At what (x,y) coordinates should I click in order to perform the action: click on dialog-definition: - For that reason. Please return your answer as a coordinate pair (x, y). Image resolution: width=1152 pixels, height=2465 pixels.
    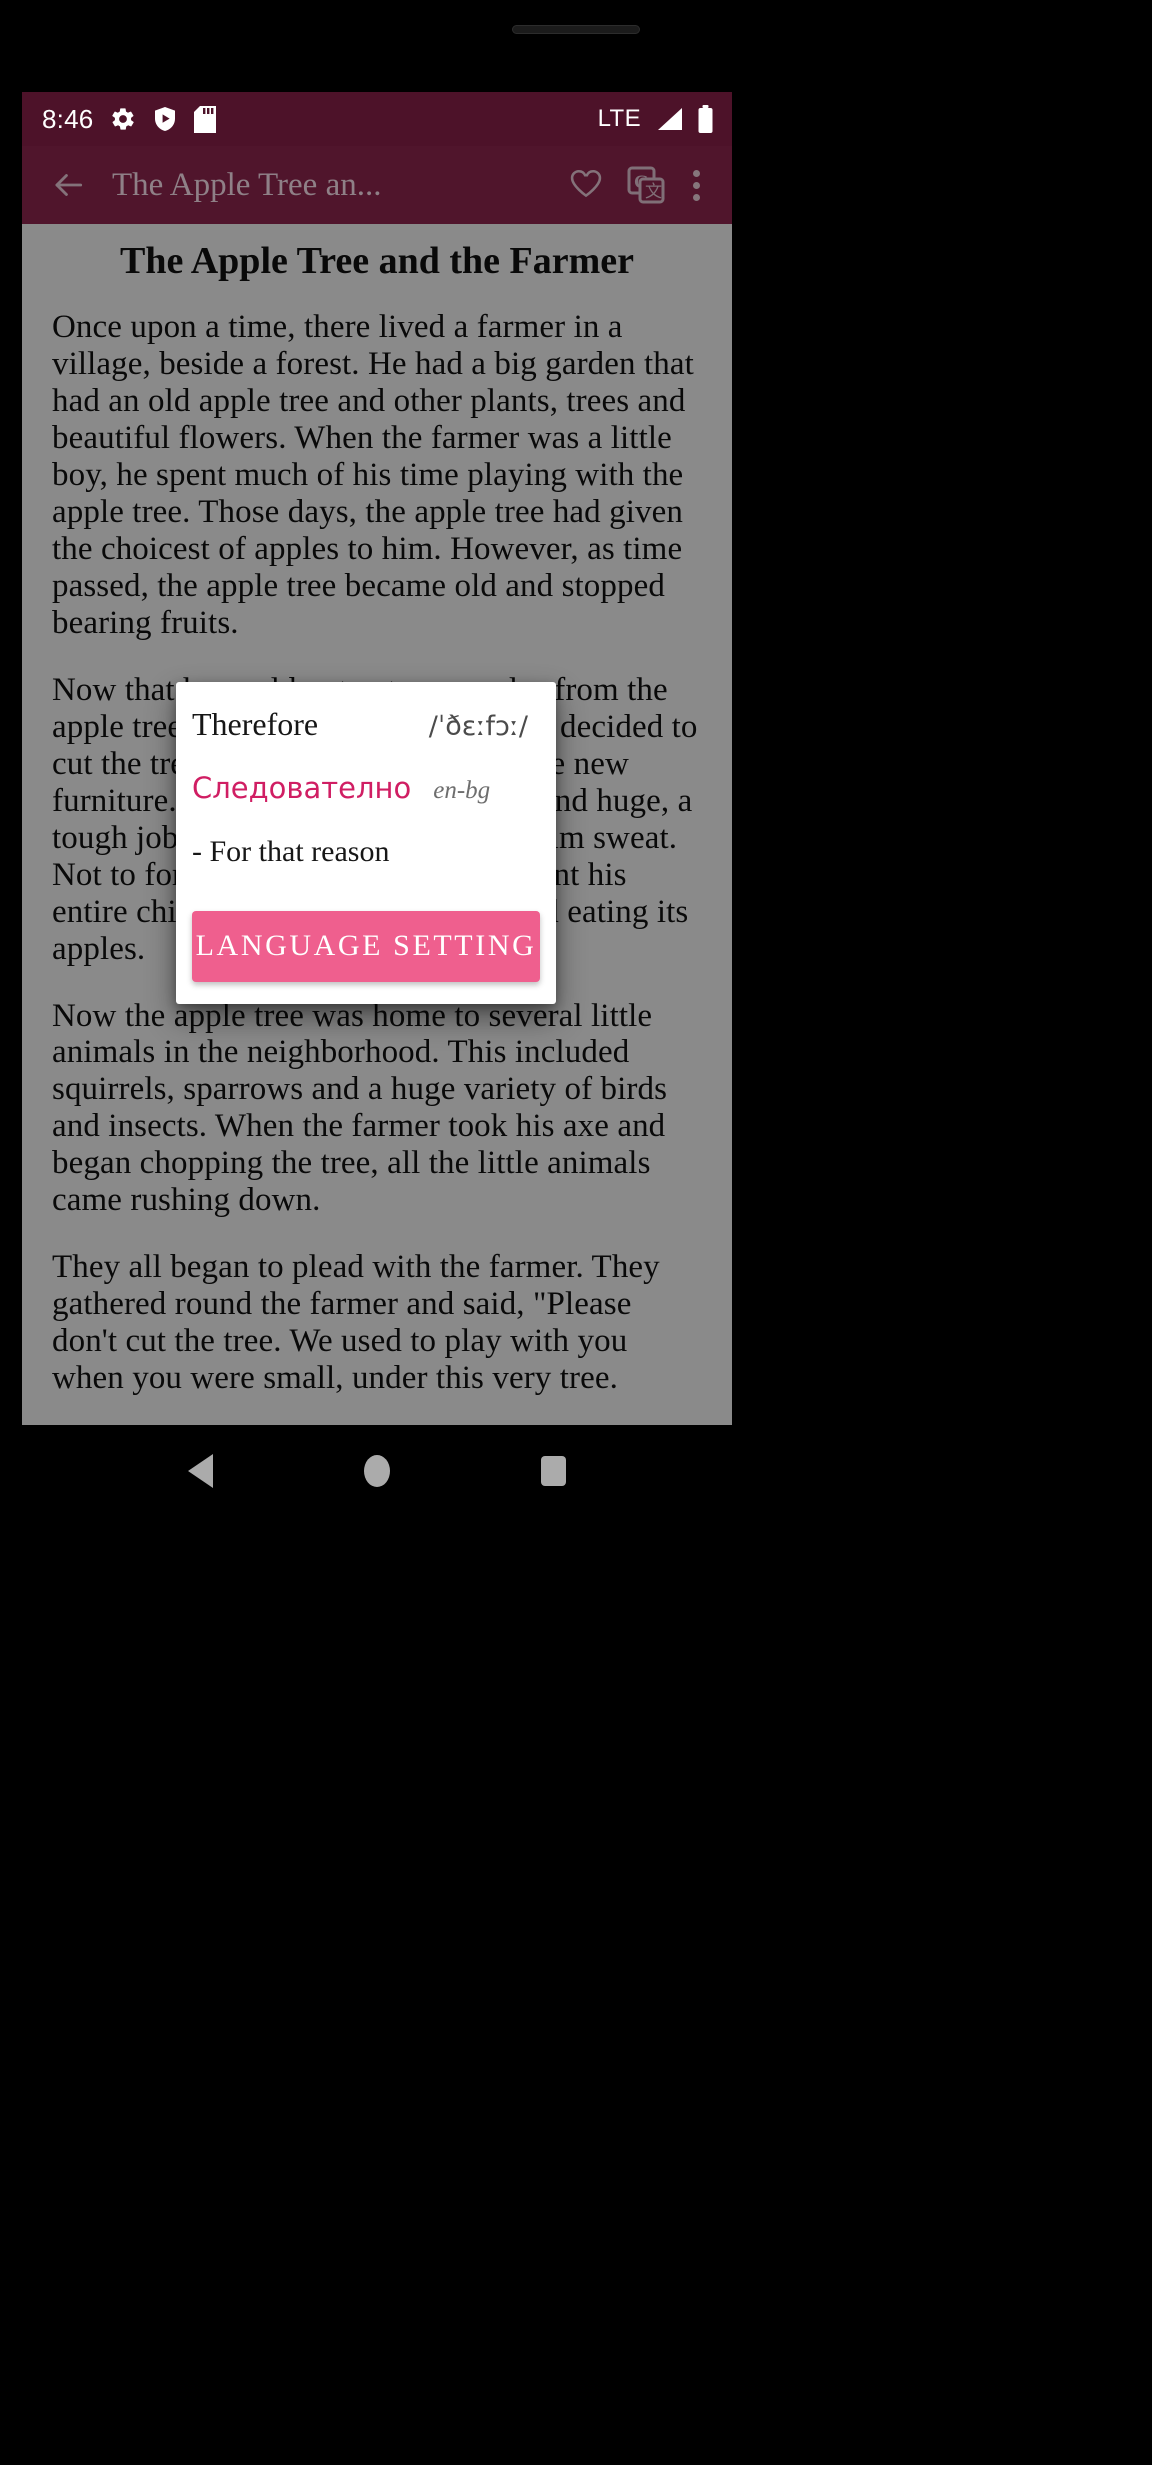
    Looking at the image, I should click on (291, 851).